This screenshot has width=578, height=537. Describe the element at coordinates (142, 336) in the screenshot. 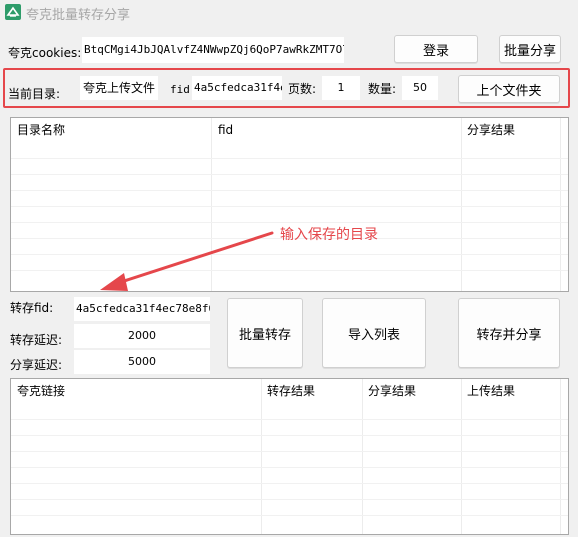

I see `save-delay-input: 2000` at that location.